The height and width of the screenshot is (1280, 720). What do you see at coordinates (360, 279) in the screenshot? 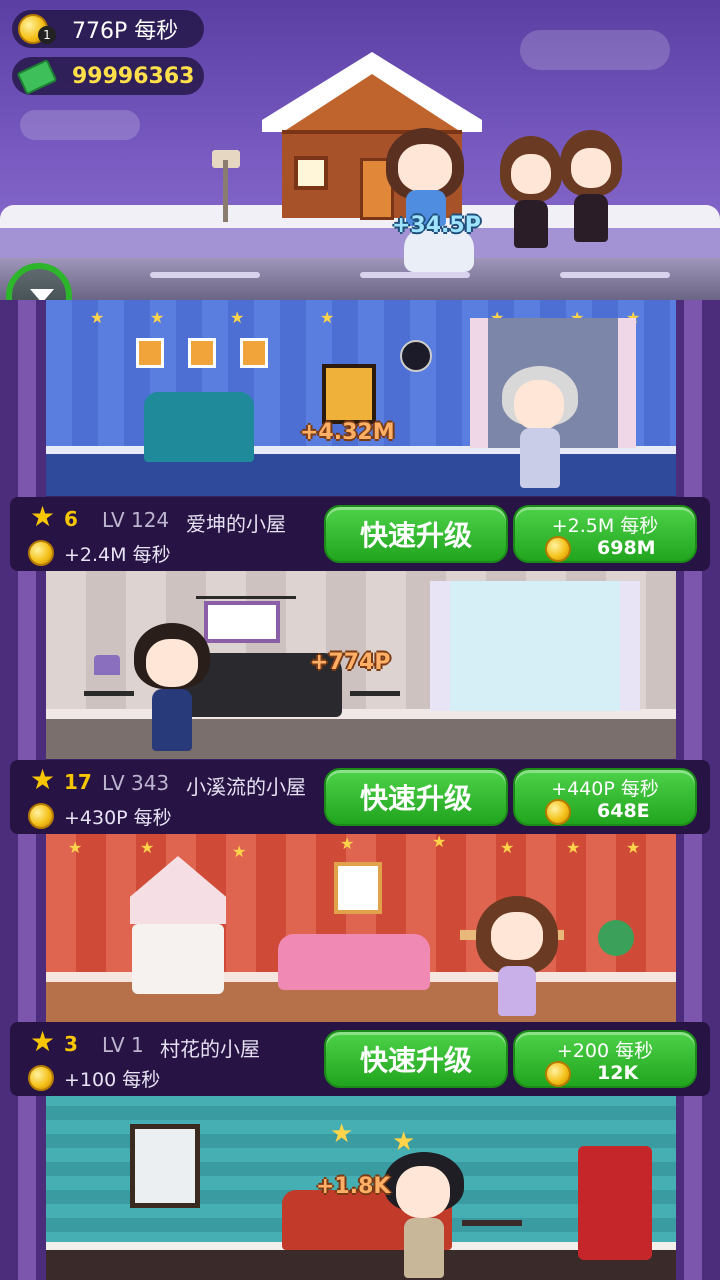
I see `rooftop-road` at bounding box center [360, 279].